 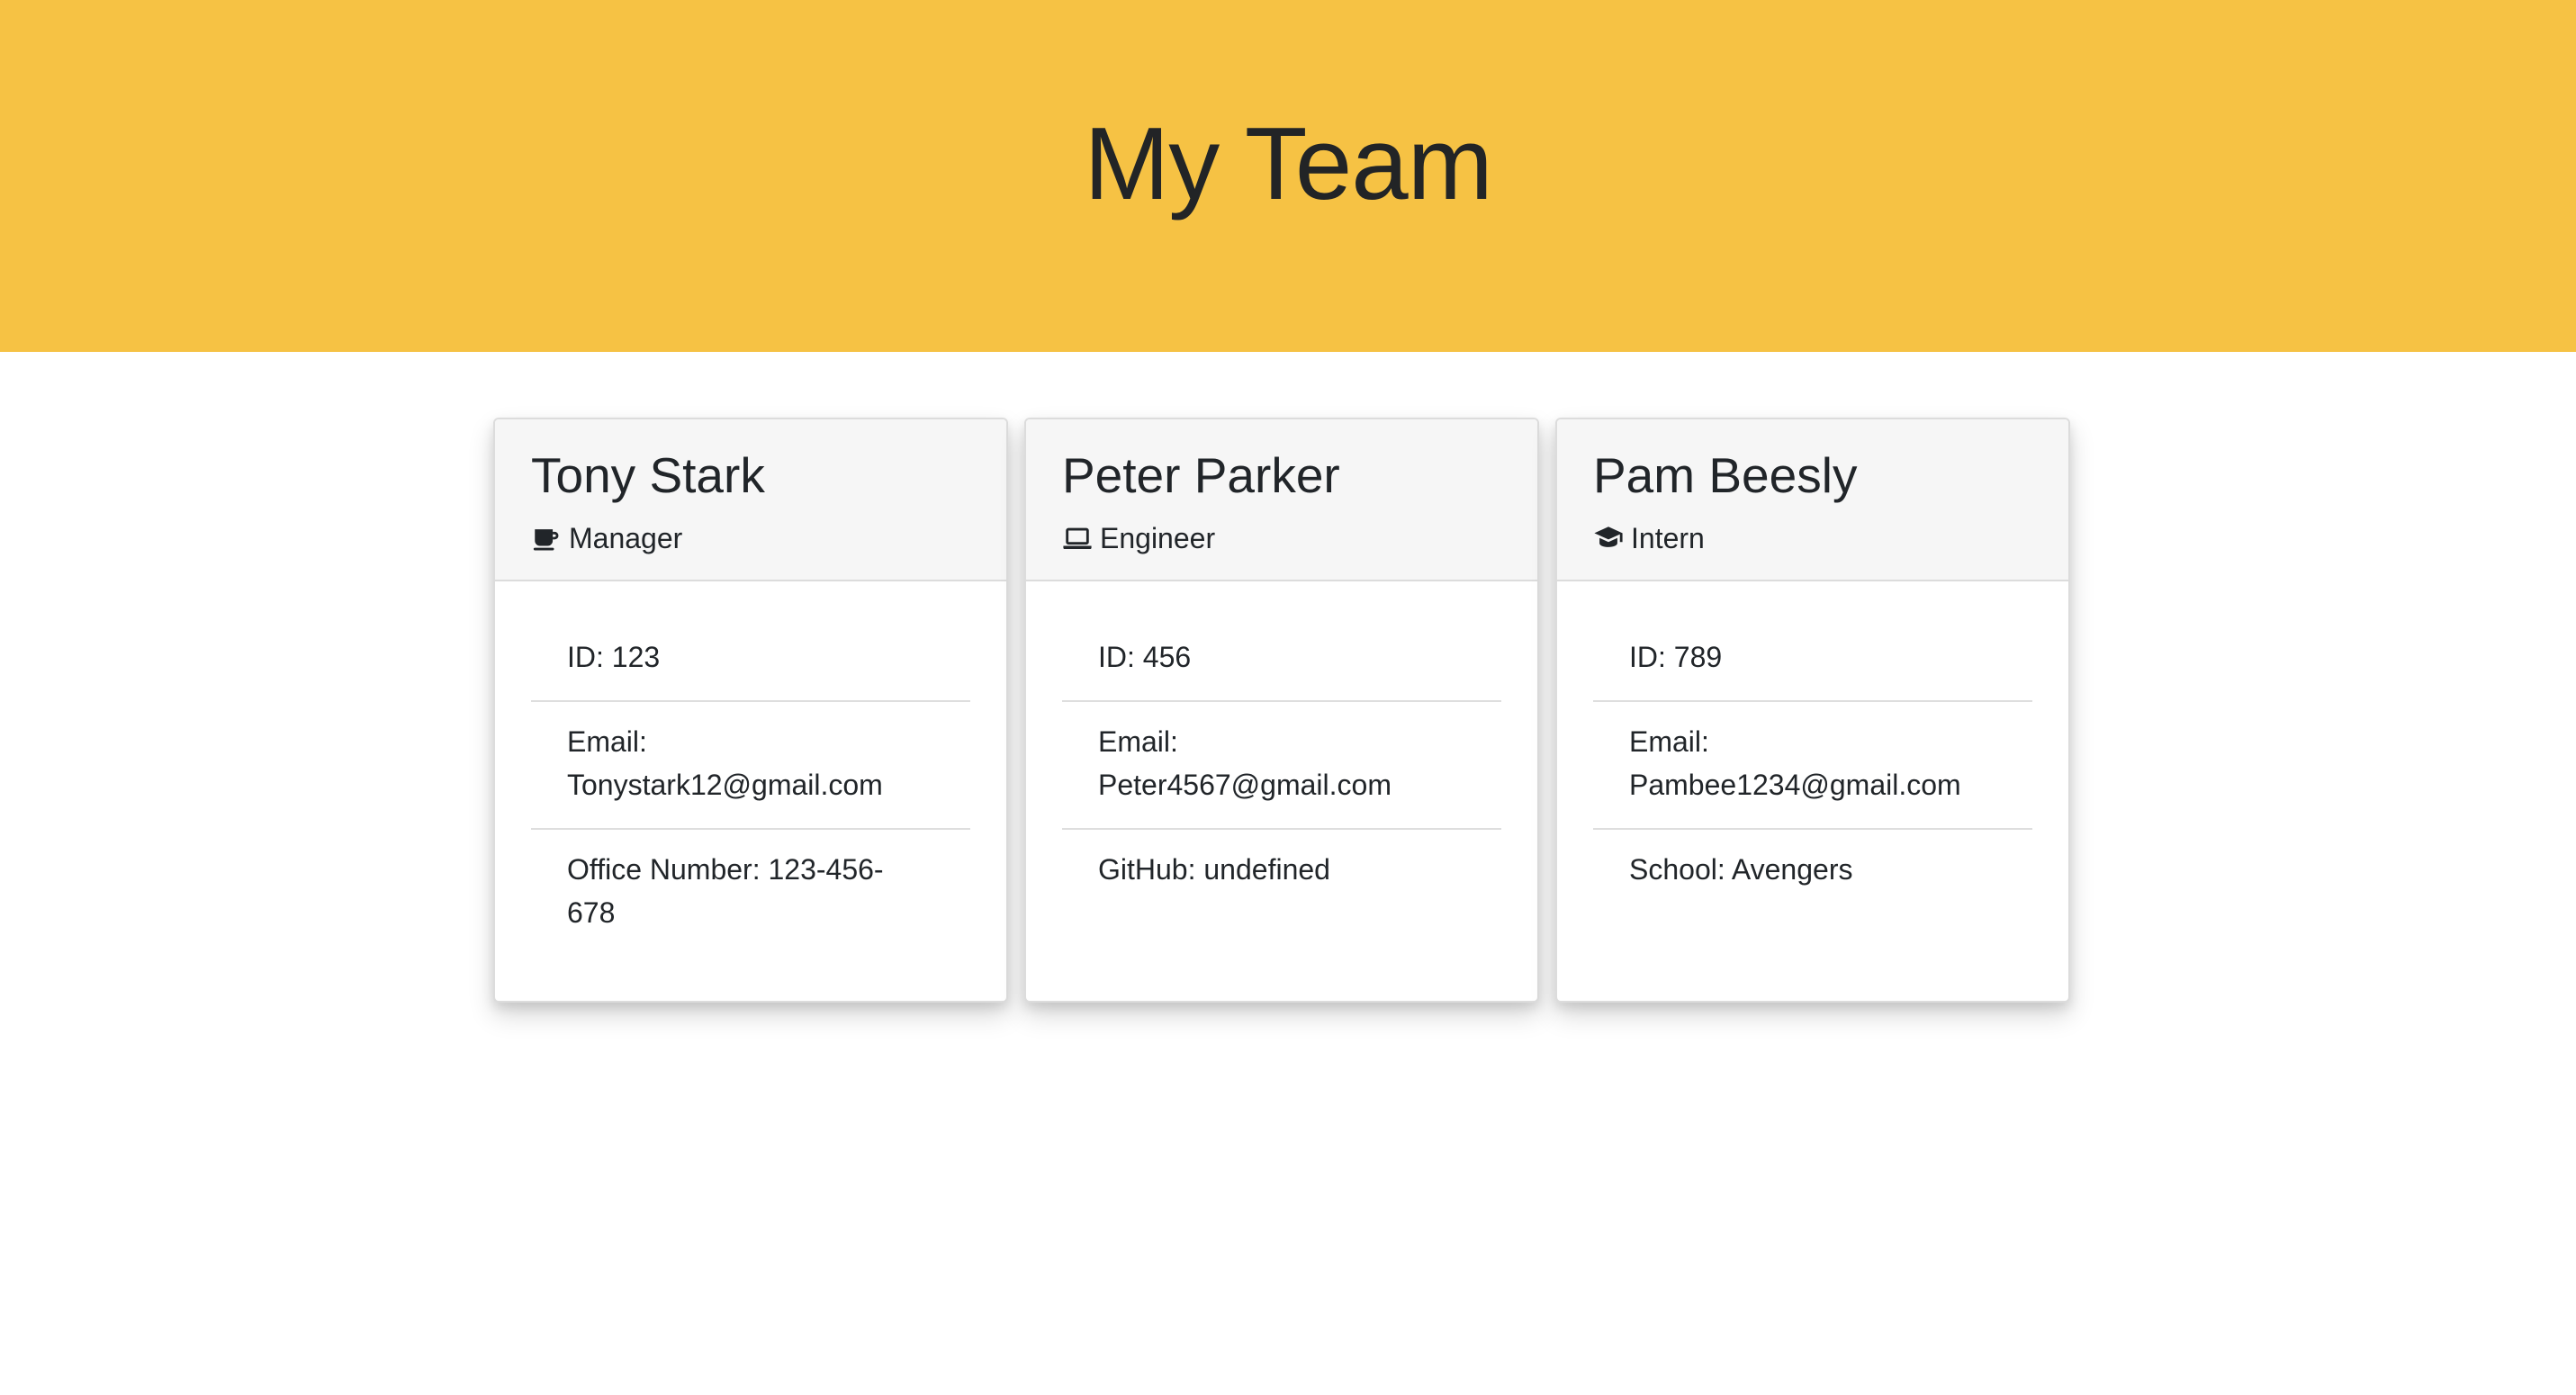 What do you see at coordinates (1668, 538) in the screenshot?
I see `role-label: Intern` at bounding box center [1668, 538].